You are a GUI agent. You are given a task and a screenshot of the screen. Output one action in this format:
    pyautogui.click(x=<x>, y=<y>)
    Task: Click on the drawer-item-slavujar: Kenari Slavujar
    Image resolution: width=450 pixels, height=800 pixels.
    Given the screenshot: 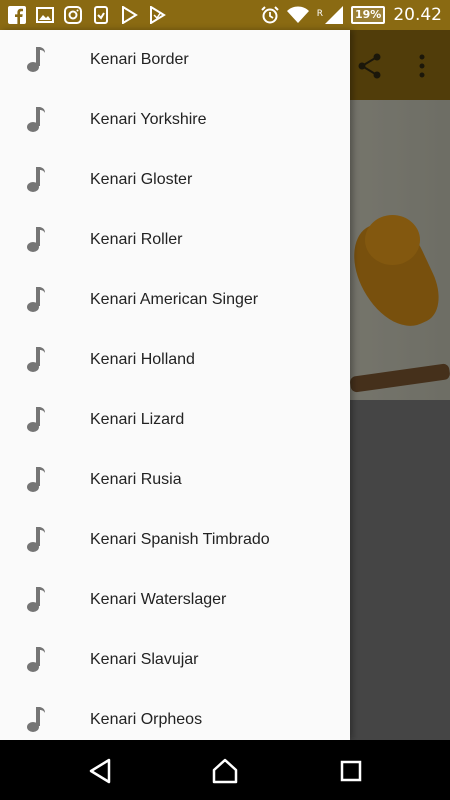 What is the action you would take?
    pyautogui.click(x=175, y=660)
    